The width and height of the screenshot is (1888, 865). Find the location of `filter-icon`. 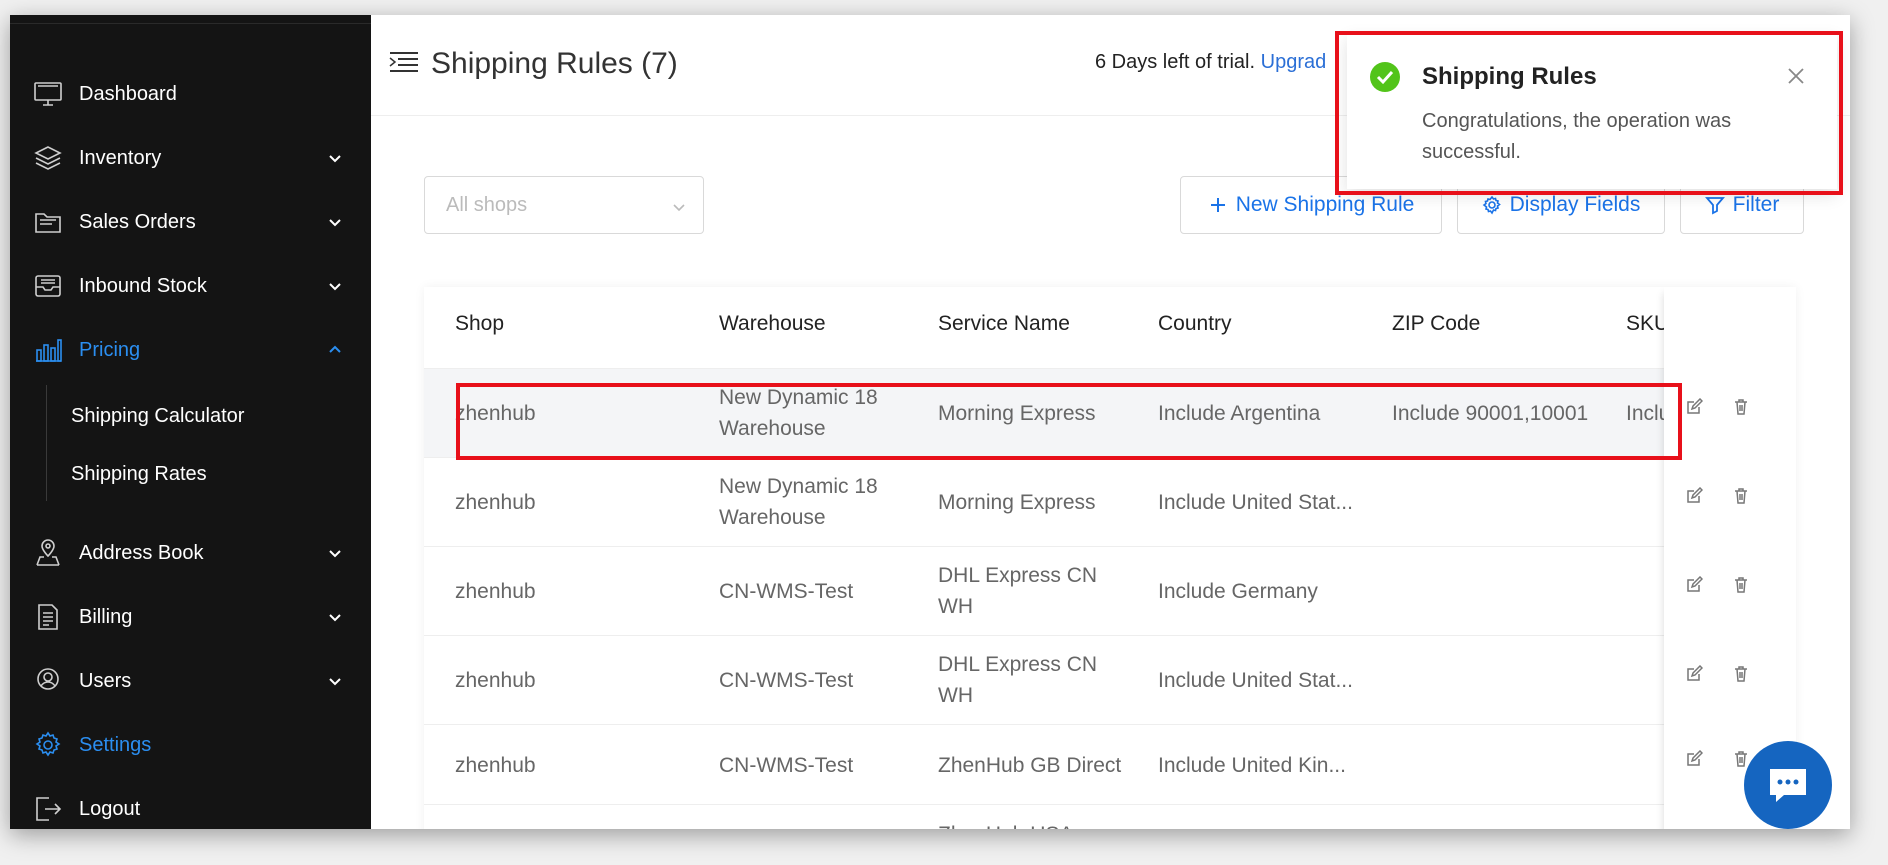

filter-icon is located at coordinates (1714, 206).